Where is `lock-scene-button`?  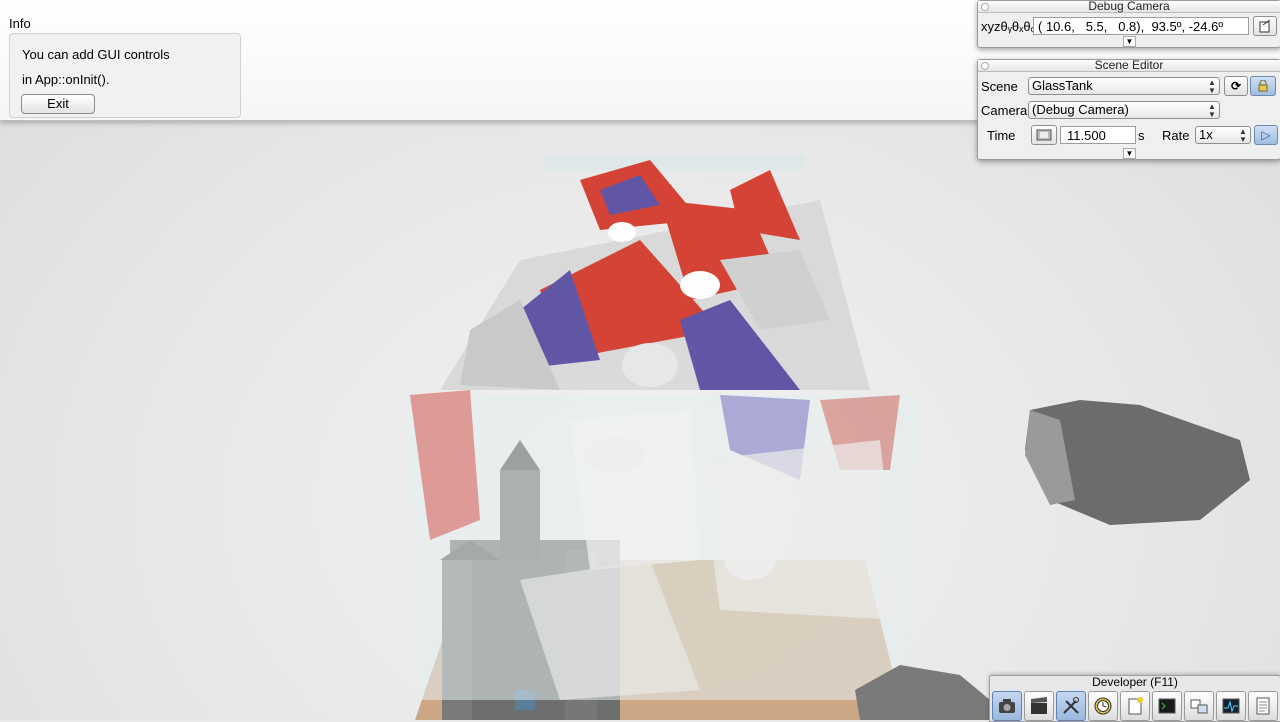 lock-scene-button is located at coordinates (1263, 86).